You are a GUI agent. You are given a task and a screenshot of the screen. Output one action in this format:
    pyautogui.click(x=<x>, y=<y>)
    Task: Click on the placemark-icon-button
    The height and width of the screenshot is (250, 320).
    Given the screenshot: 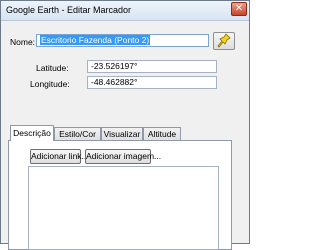 What is the action you would take?
    pyautogui.click(x=224, y=41)
    